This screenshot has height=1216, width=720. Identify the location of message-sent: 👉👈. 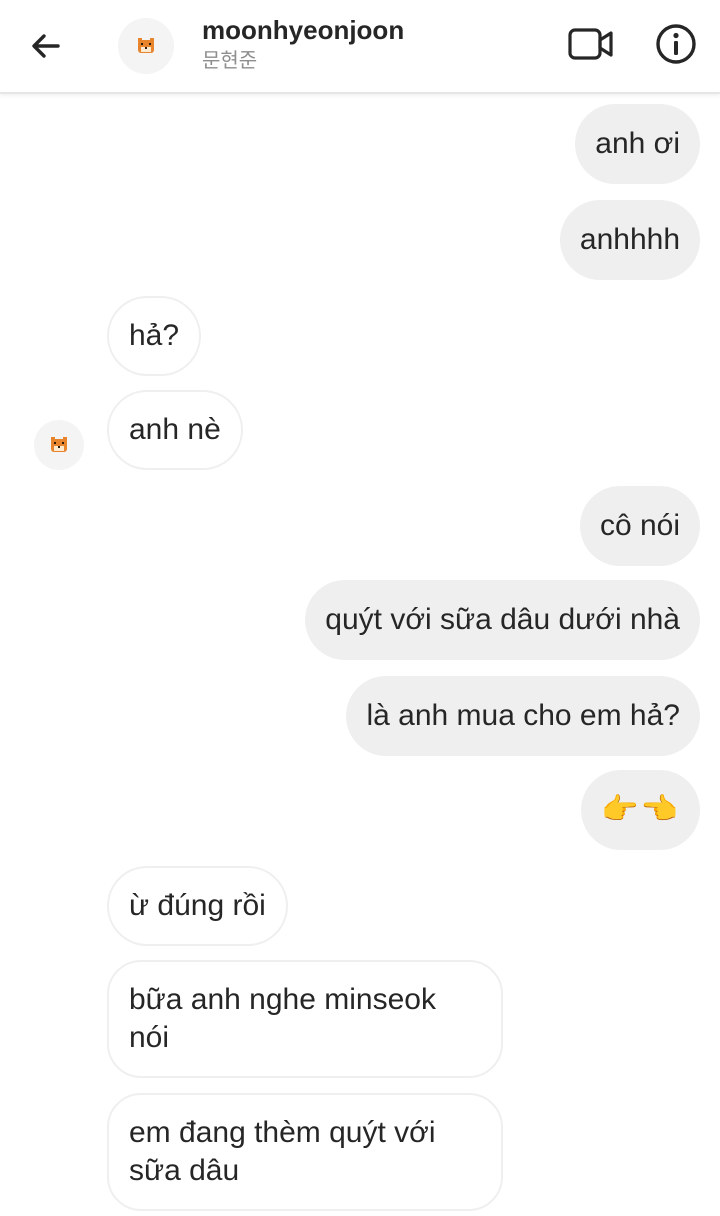
(640, 810).